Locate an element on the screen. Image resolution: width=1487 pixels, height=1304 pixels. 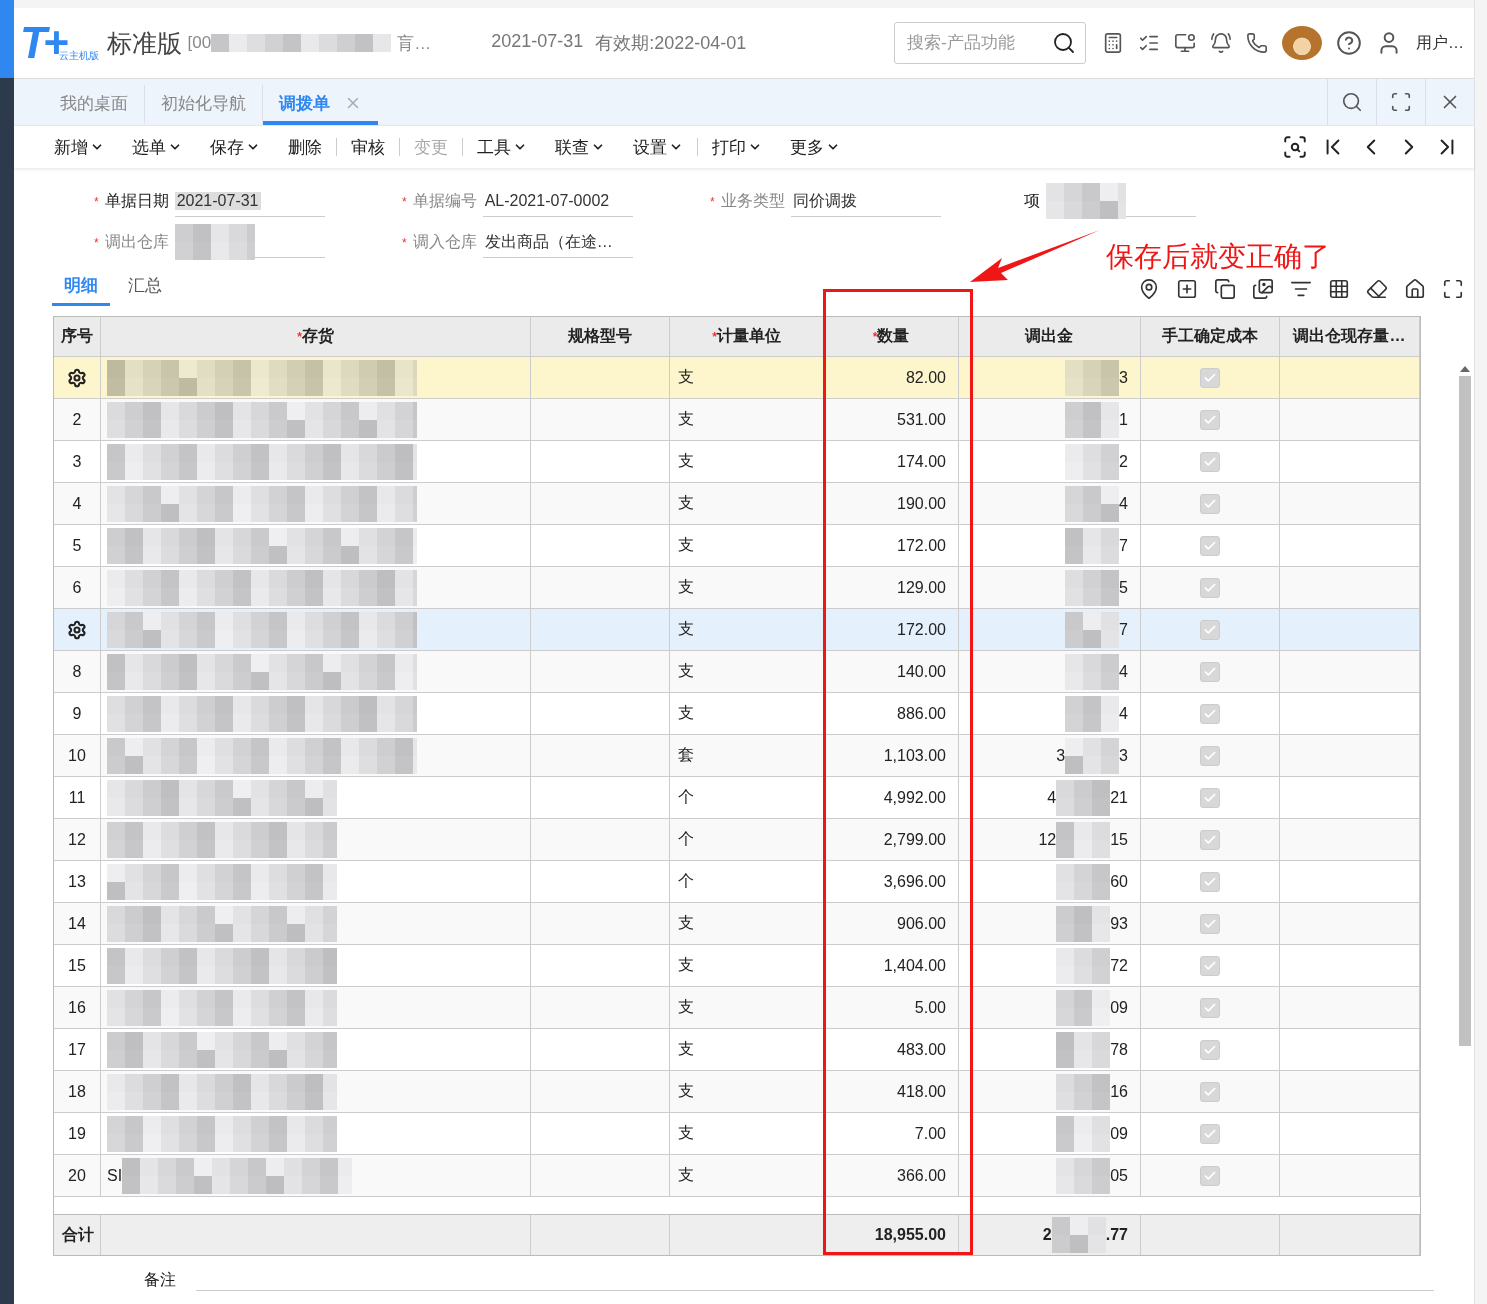
input-field: 同价调拨 is located at coordinates (865, 201).